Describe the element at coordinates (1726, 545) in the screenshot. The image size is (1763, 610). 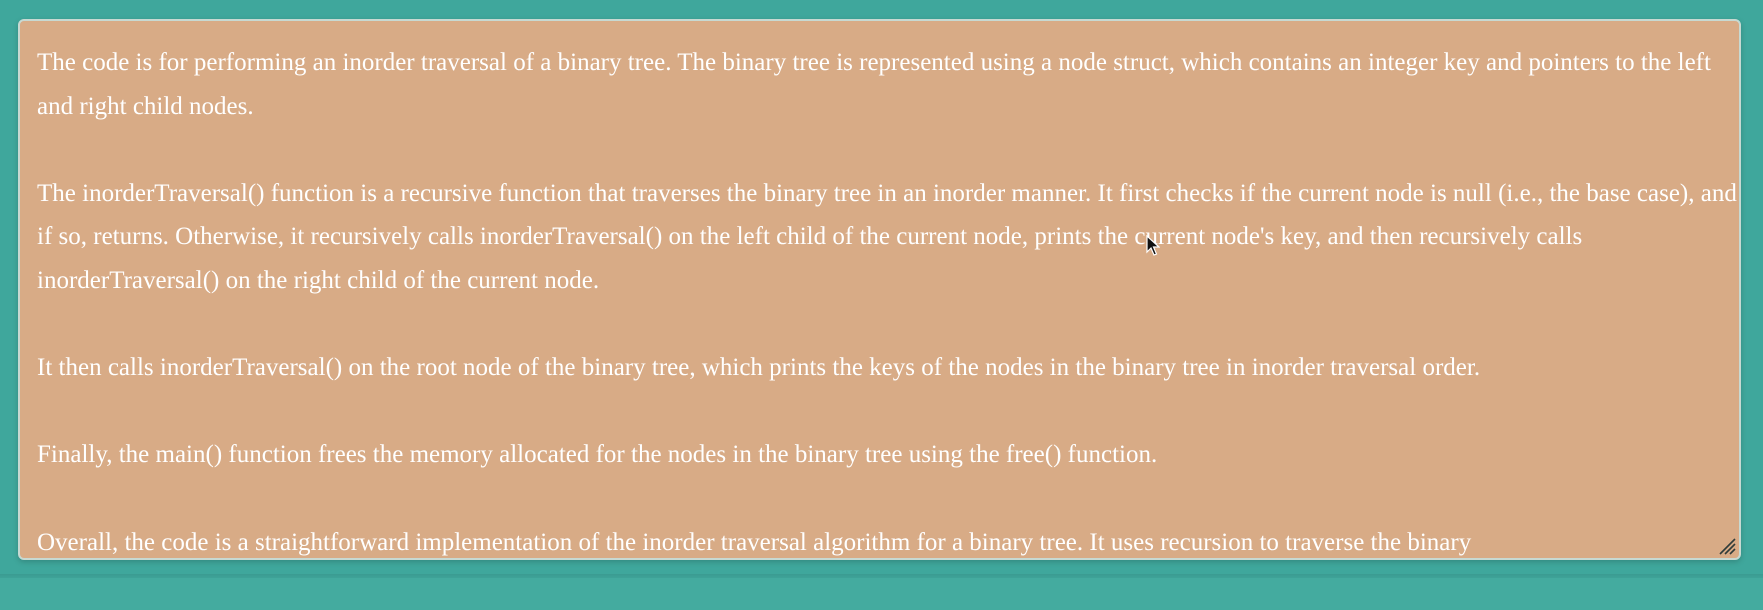
I see `resize-grip-icon` at that location.